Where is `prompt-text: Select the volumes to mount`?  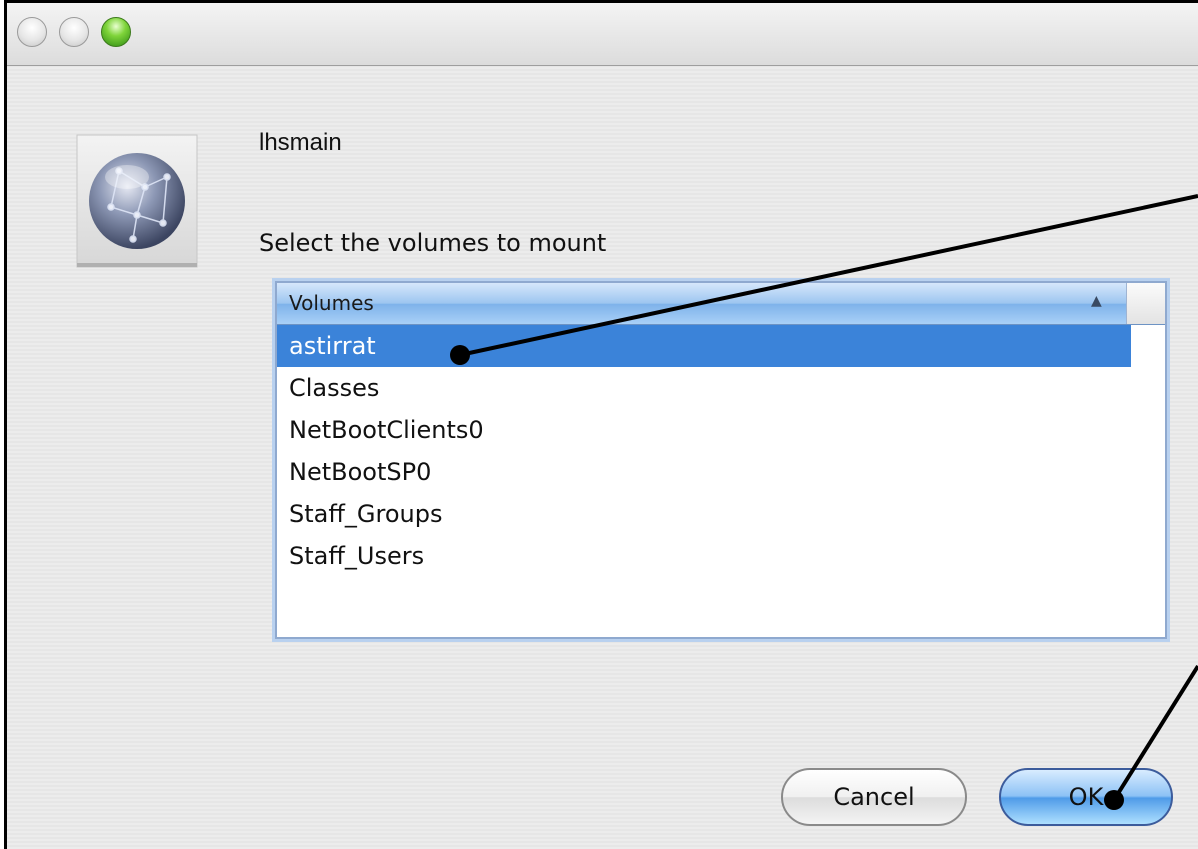
prompt-text: Select the volumes to mount is located at coordinates (433, 243).